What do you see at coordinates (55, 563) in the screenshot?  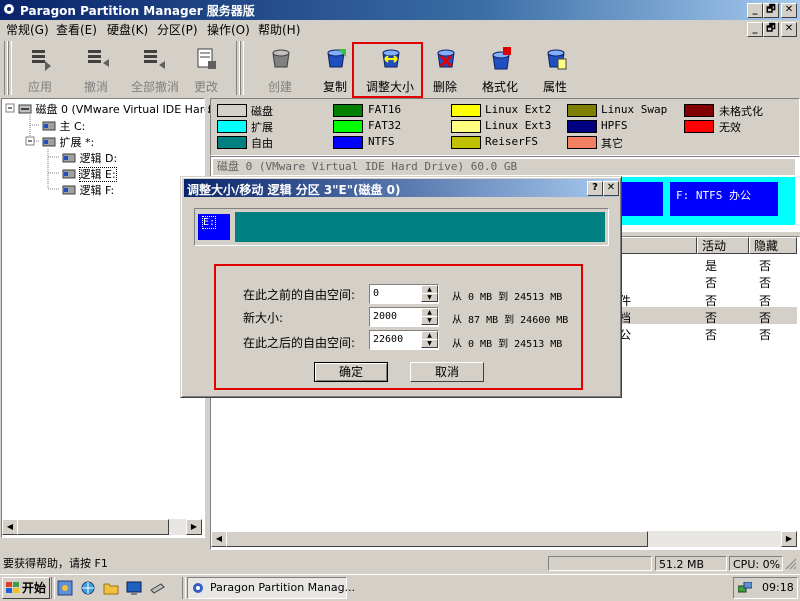 I see `status-help-text: 要获得帮助，请按 F1` at bounding box center [55, 563].